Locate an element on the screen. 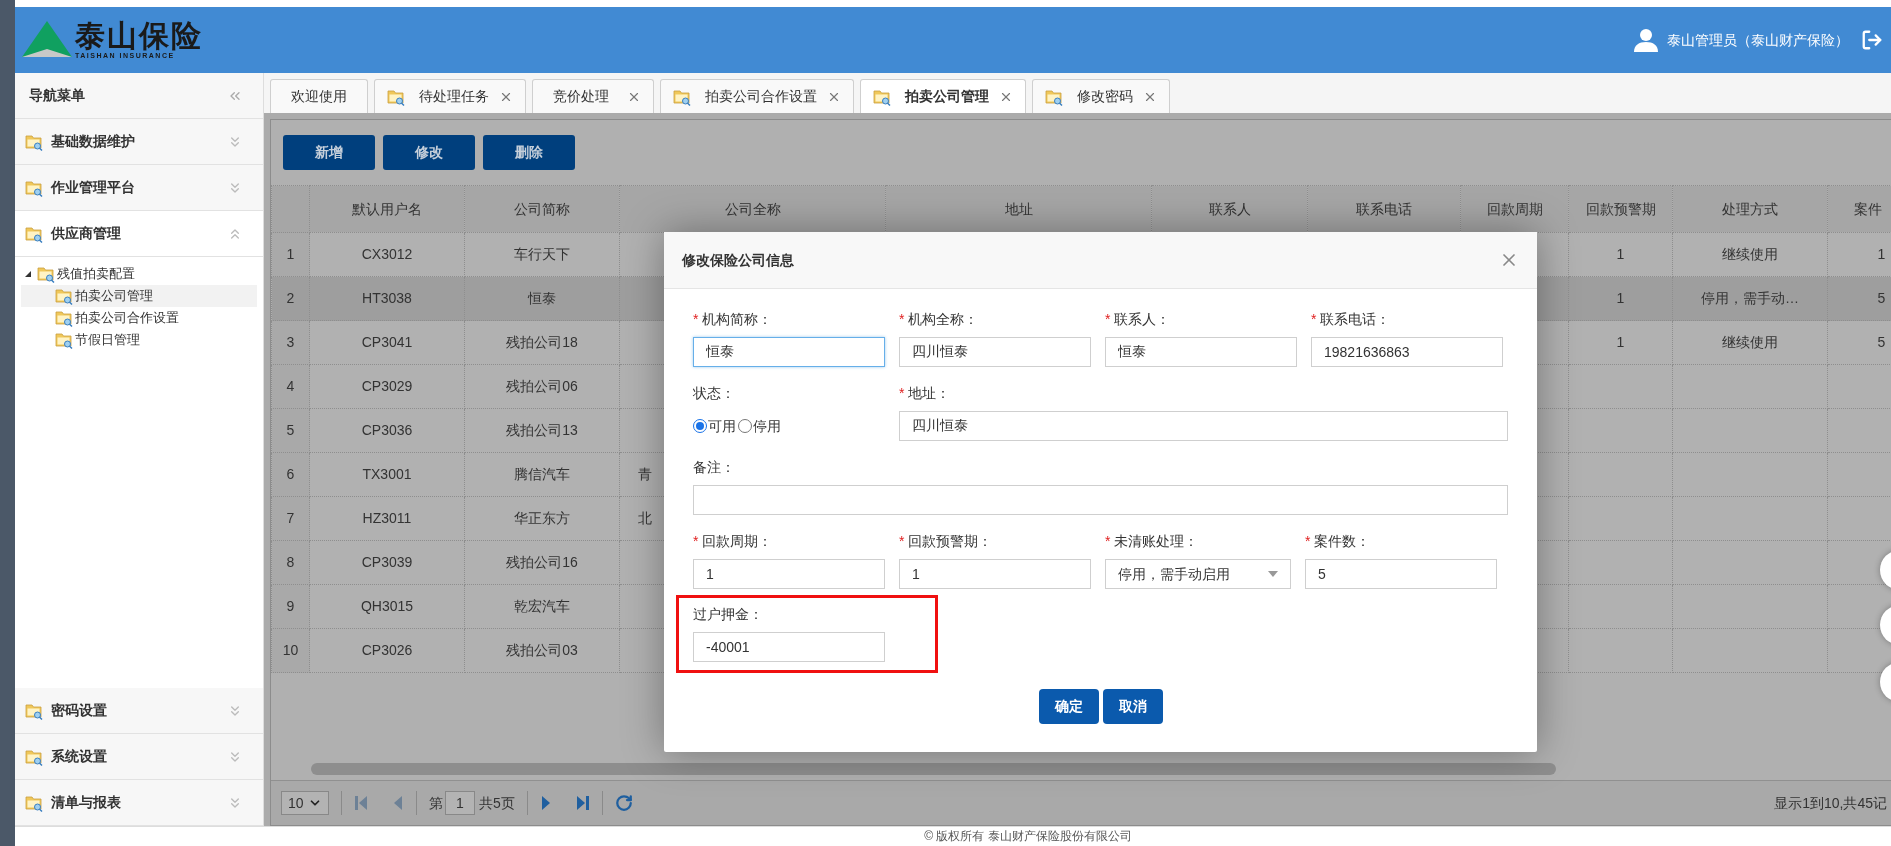  row-number: 1 is located at coordinates (290, 254).